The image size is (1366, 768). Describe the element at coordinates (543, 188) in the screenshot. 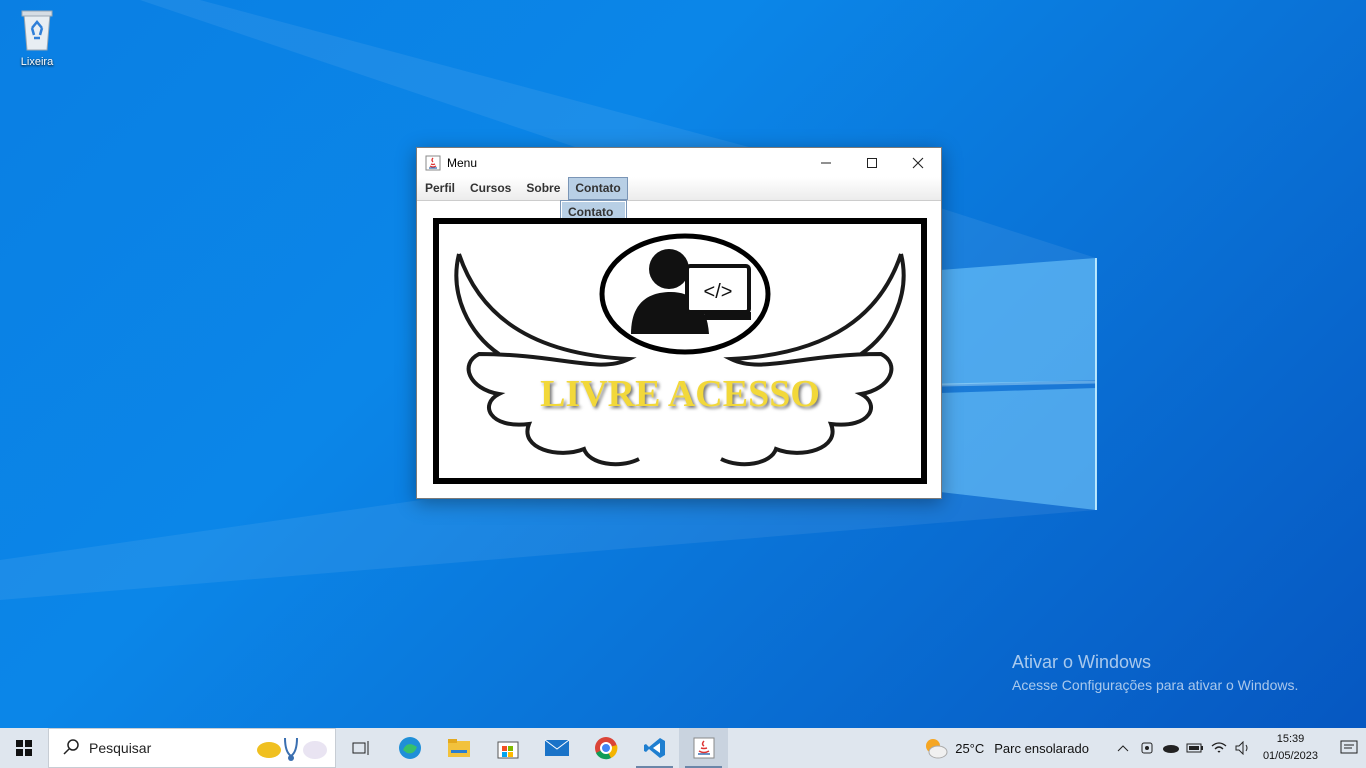

I see `menu-sobre: Sobre` at that location.